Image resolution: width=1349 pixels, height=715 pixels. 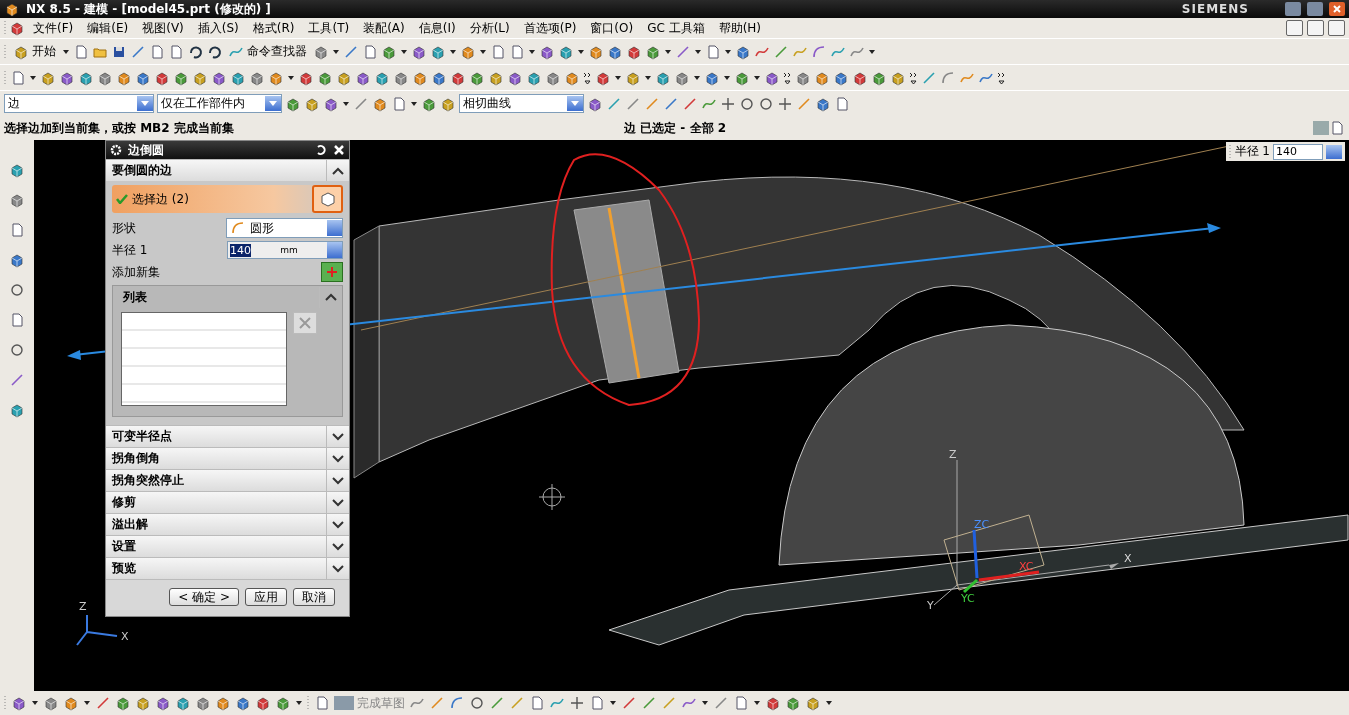 What do you see at coordinates (204, 359) in the screenshot?
I see `edge-list` at bounding box center [204, 359].